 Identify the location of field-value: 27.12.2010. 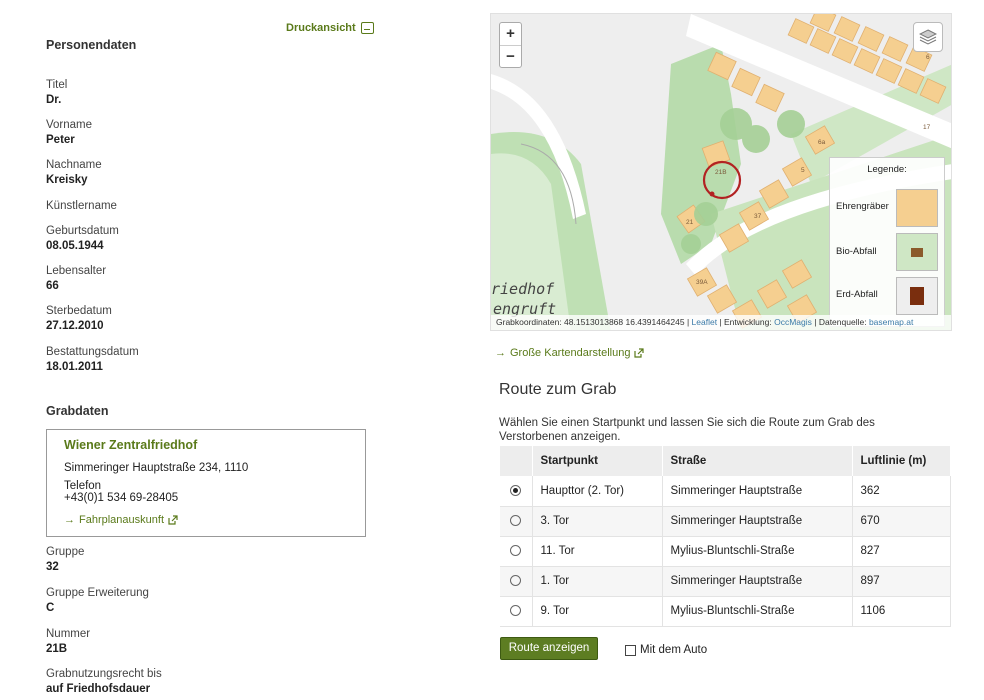
(75, 326).